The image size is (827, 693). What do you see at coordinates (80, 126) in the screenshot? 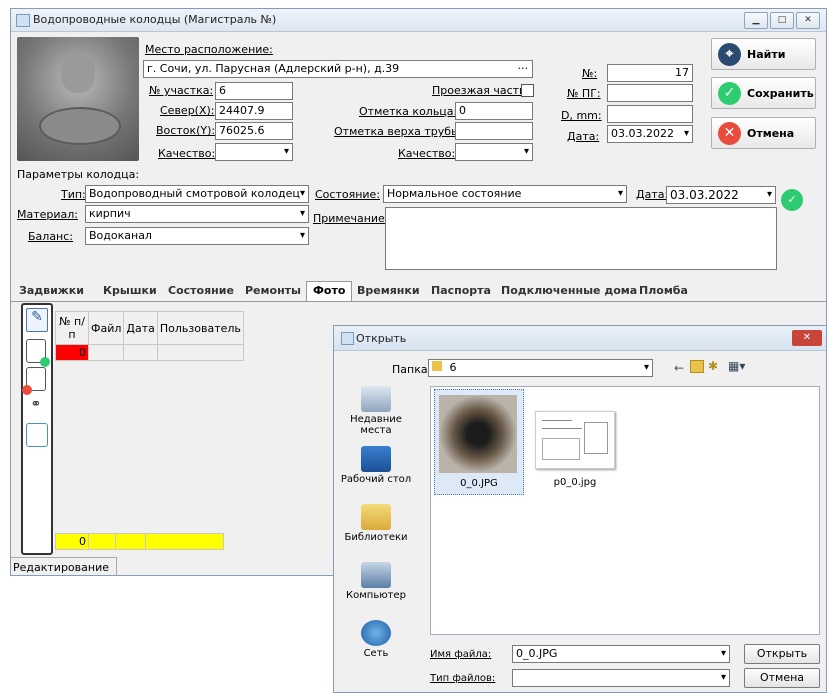
I see `manhole-shape` at bounding box center [80, 126].